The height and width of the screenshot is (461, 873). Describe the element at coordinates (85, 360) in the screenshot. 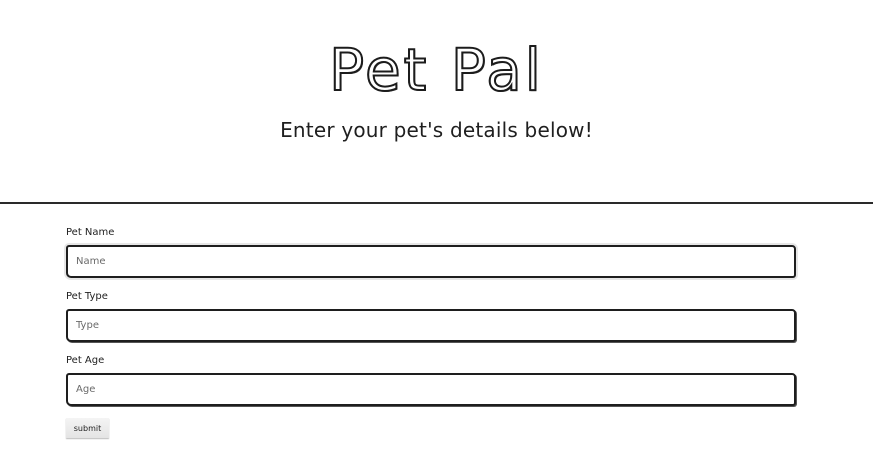

I see `pet-age-label: Pet Age` at that location.